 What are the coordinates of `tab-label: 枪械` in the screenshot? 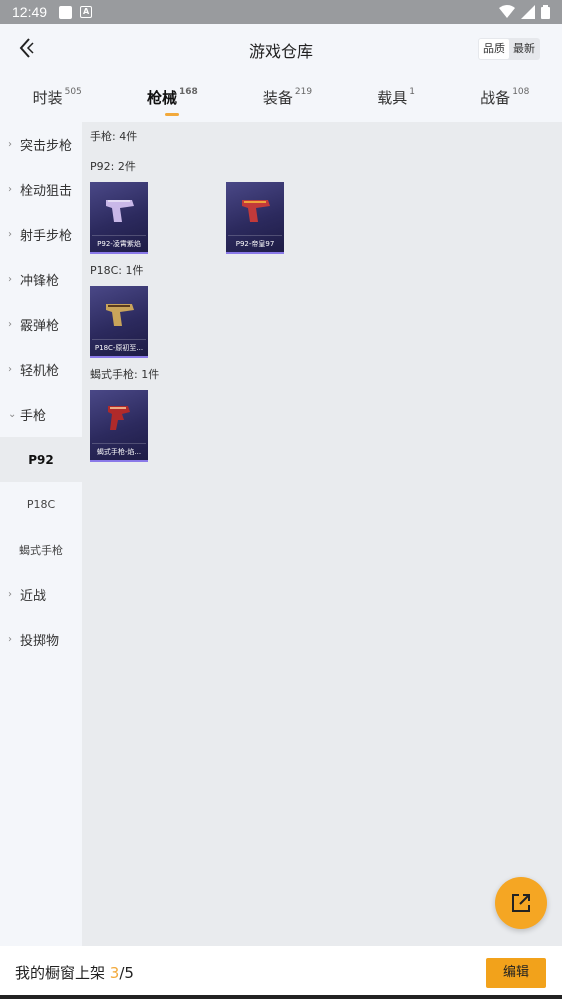 It's located at (161, 97).